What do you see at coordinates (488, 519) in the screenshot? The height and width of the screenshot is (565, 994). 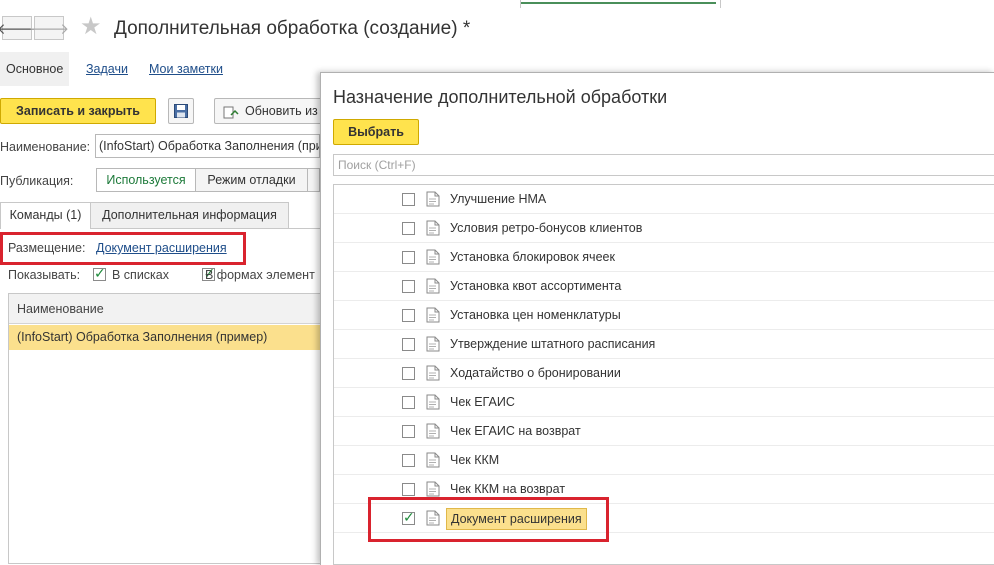 I see `item-highlight-frame` at bounding box center [488, 519].